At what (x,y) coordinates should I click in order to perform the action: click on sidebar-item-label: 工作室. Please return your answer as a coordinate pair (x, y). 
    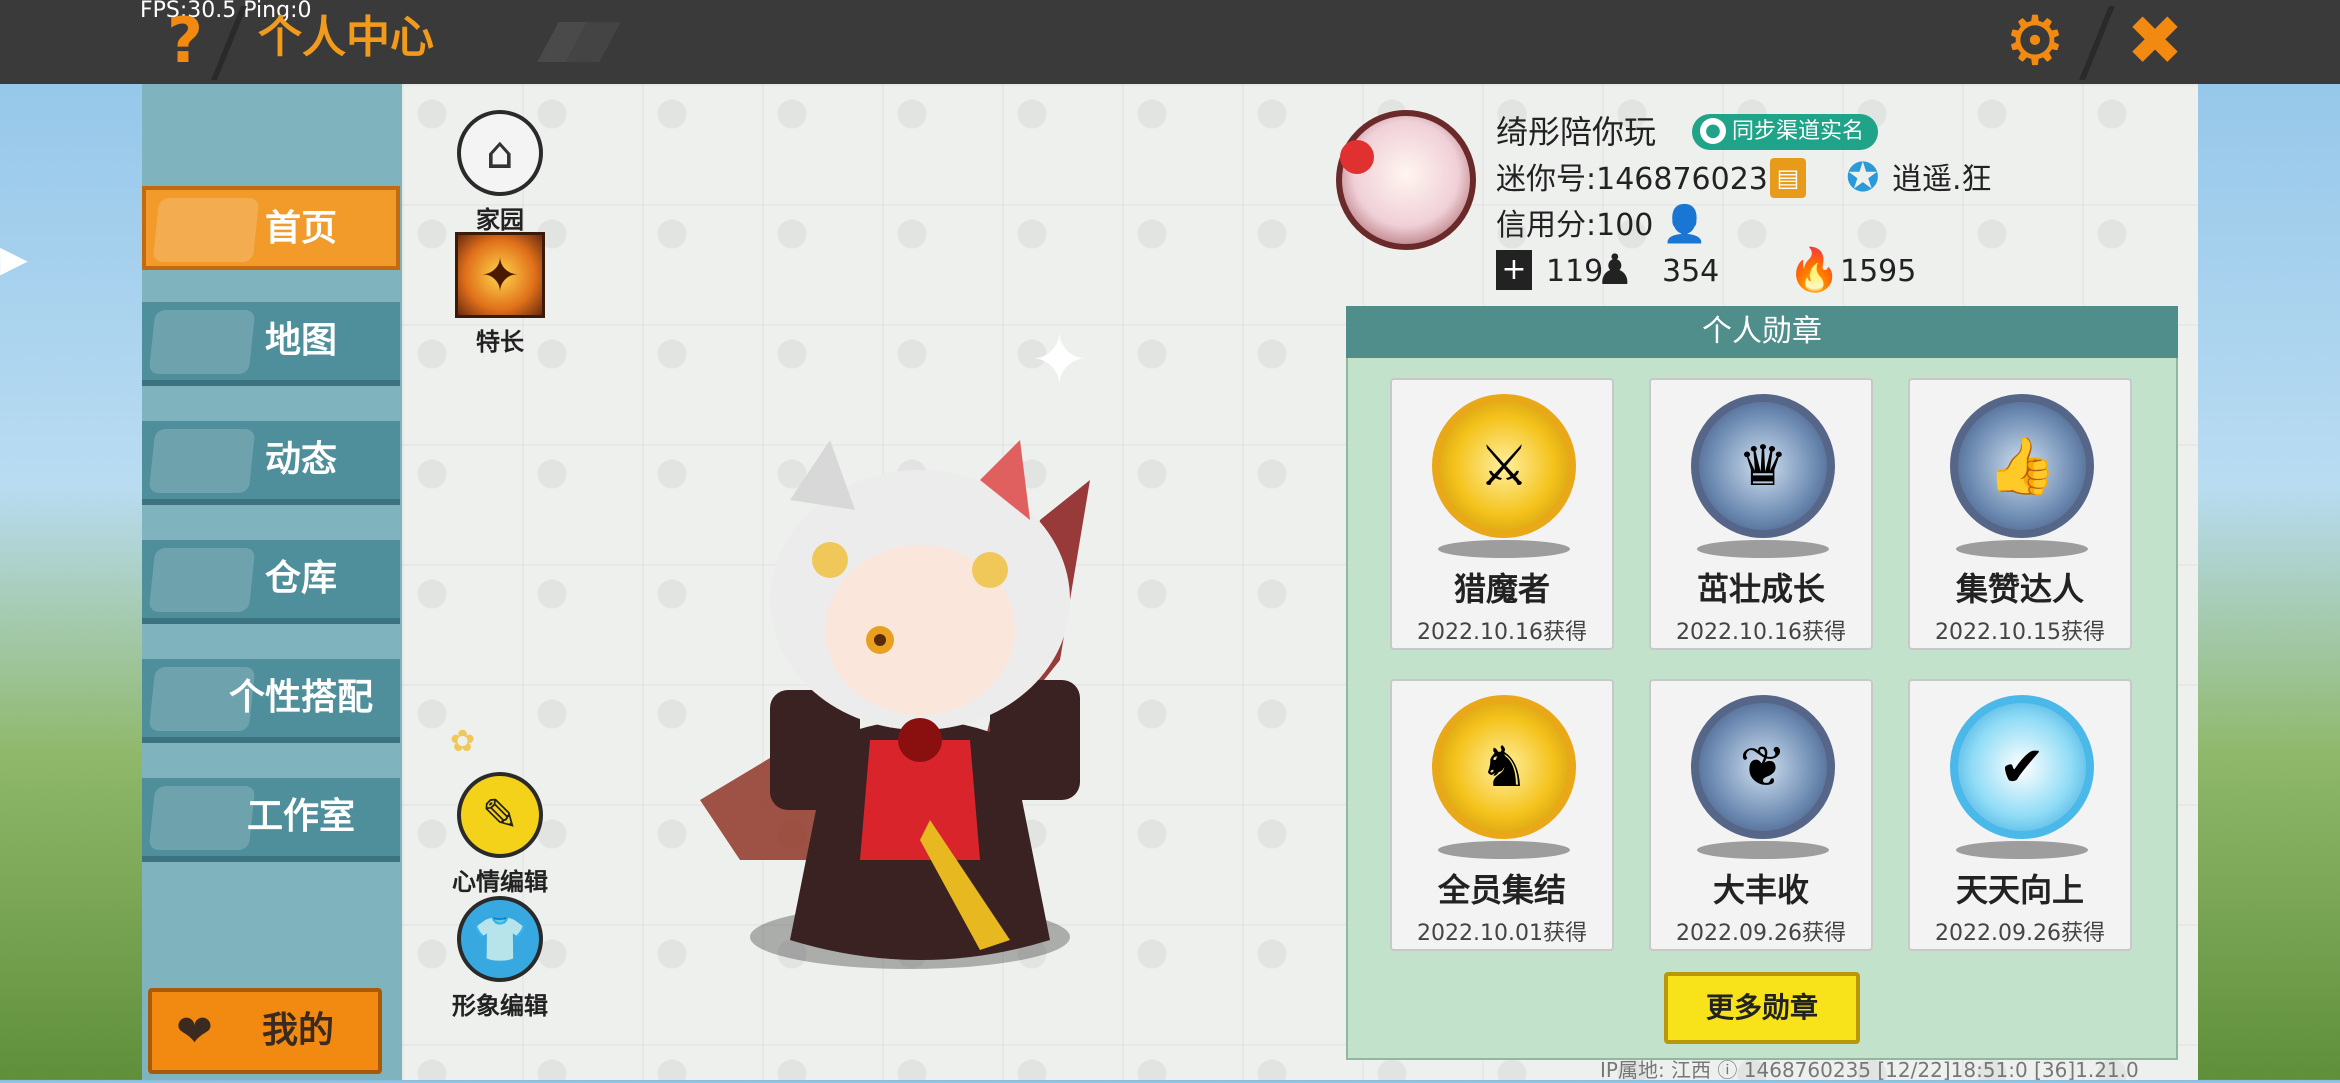
    Looking at the image, I should click on (300, 816).